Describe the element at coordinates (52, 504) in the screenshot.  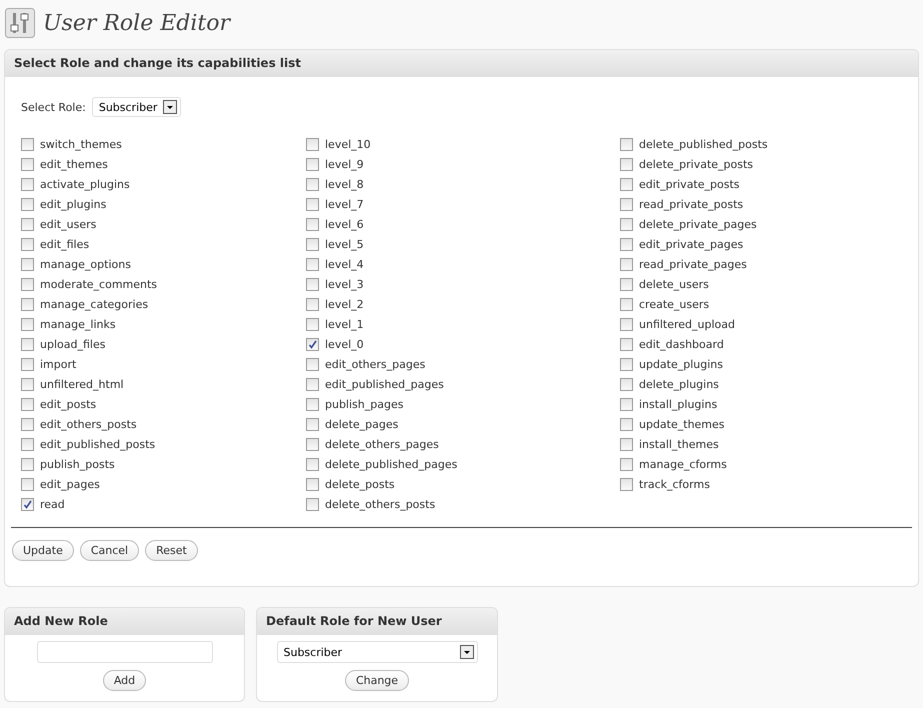
I see `capability-label: read` at that location.